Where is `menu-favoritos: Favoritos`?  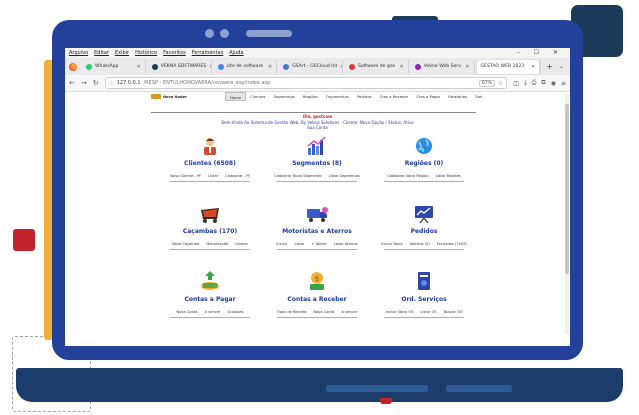
menu-favoritos: Favoritos is located at coordinates (174, 53).